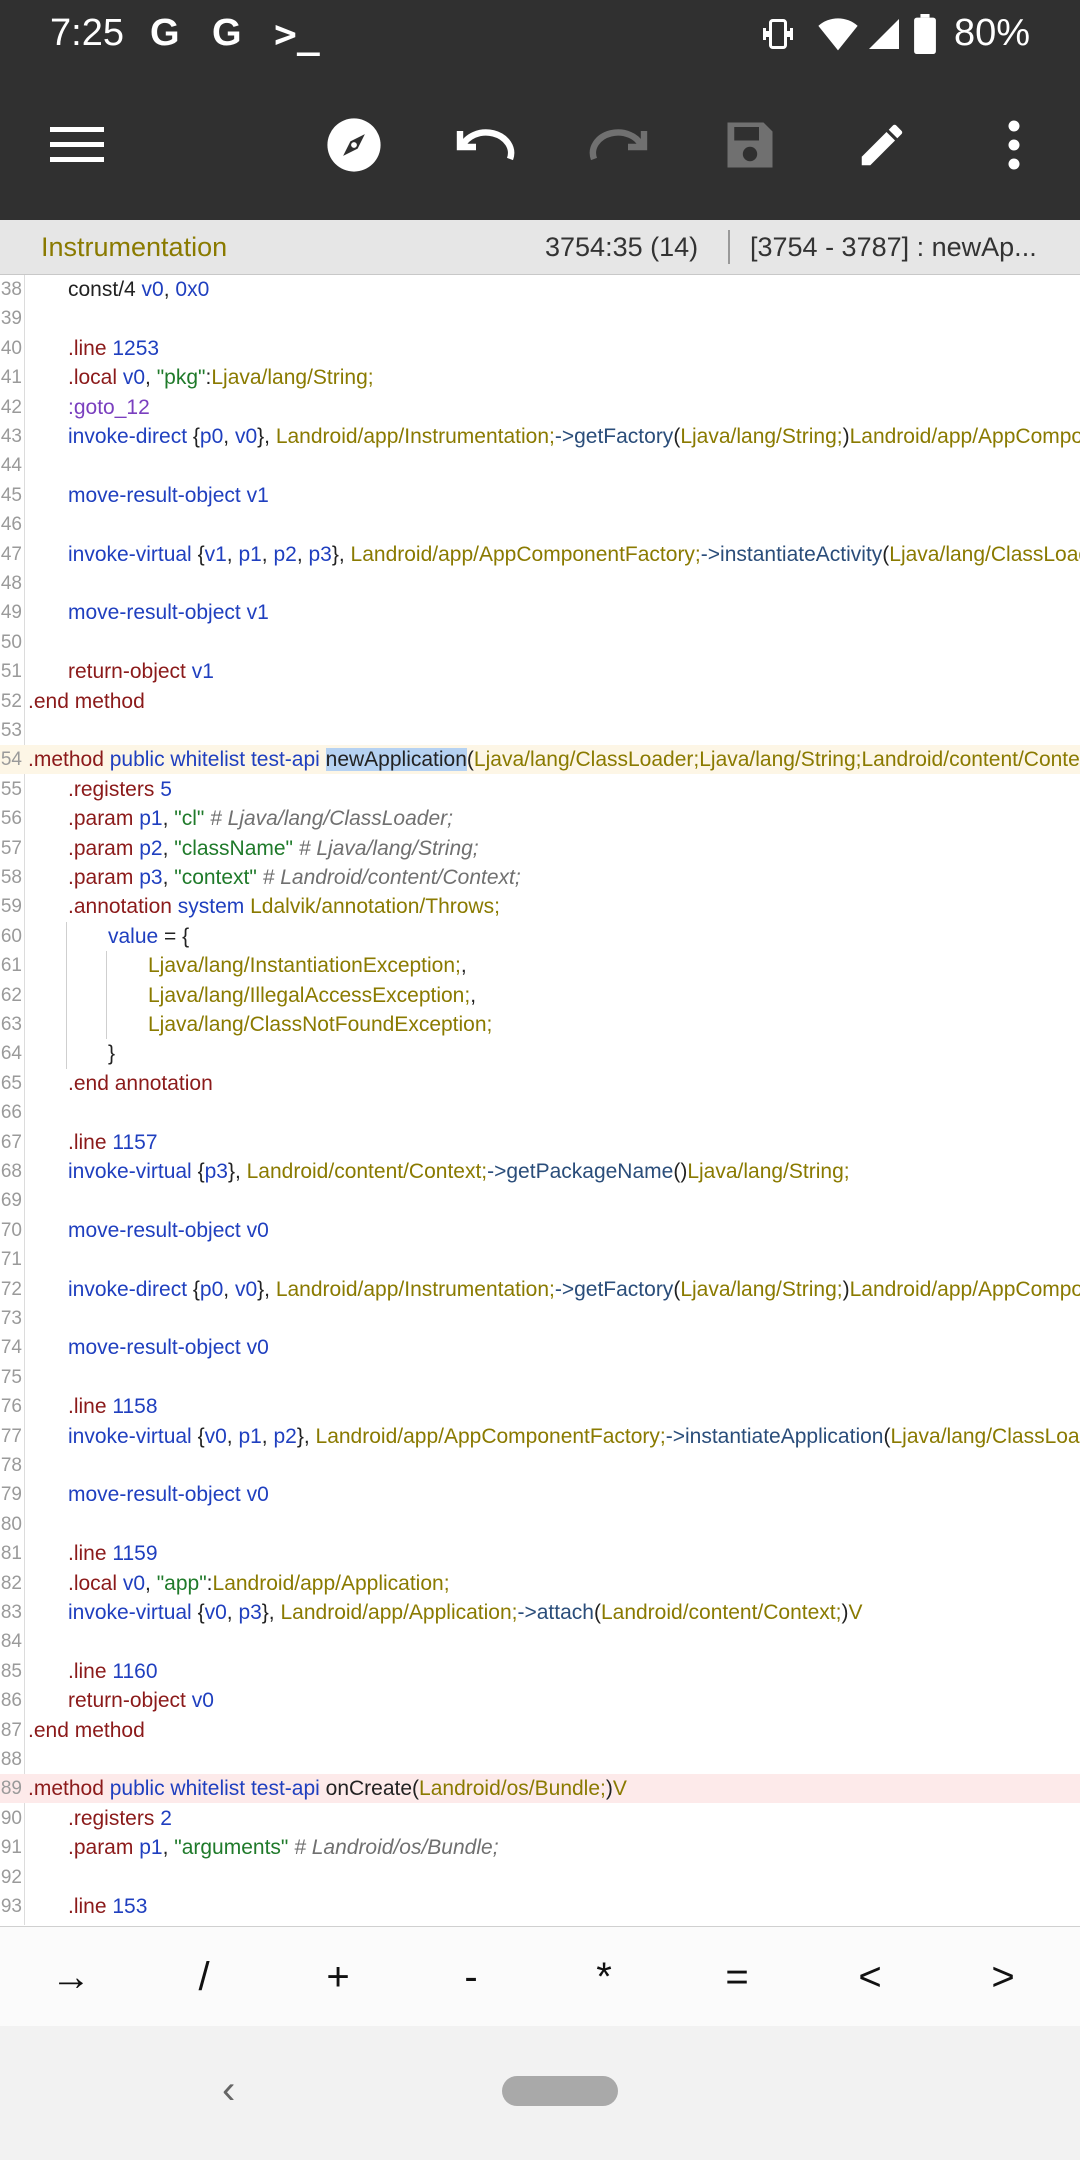 The width and height of the screenshot is (1080, 2160). Describe the element at coordinates (540, 1494) in the screenshot. I see `code-line: 79 move-result-object v0` at that location.